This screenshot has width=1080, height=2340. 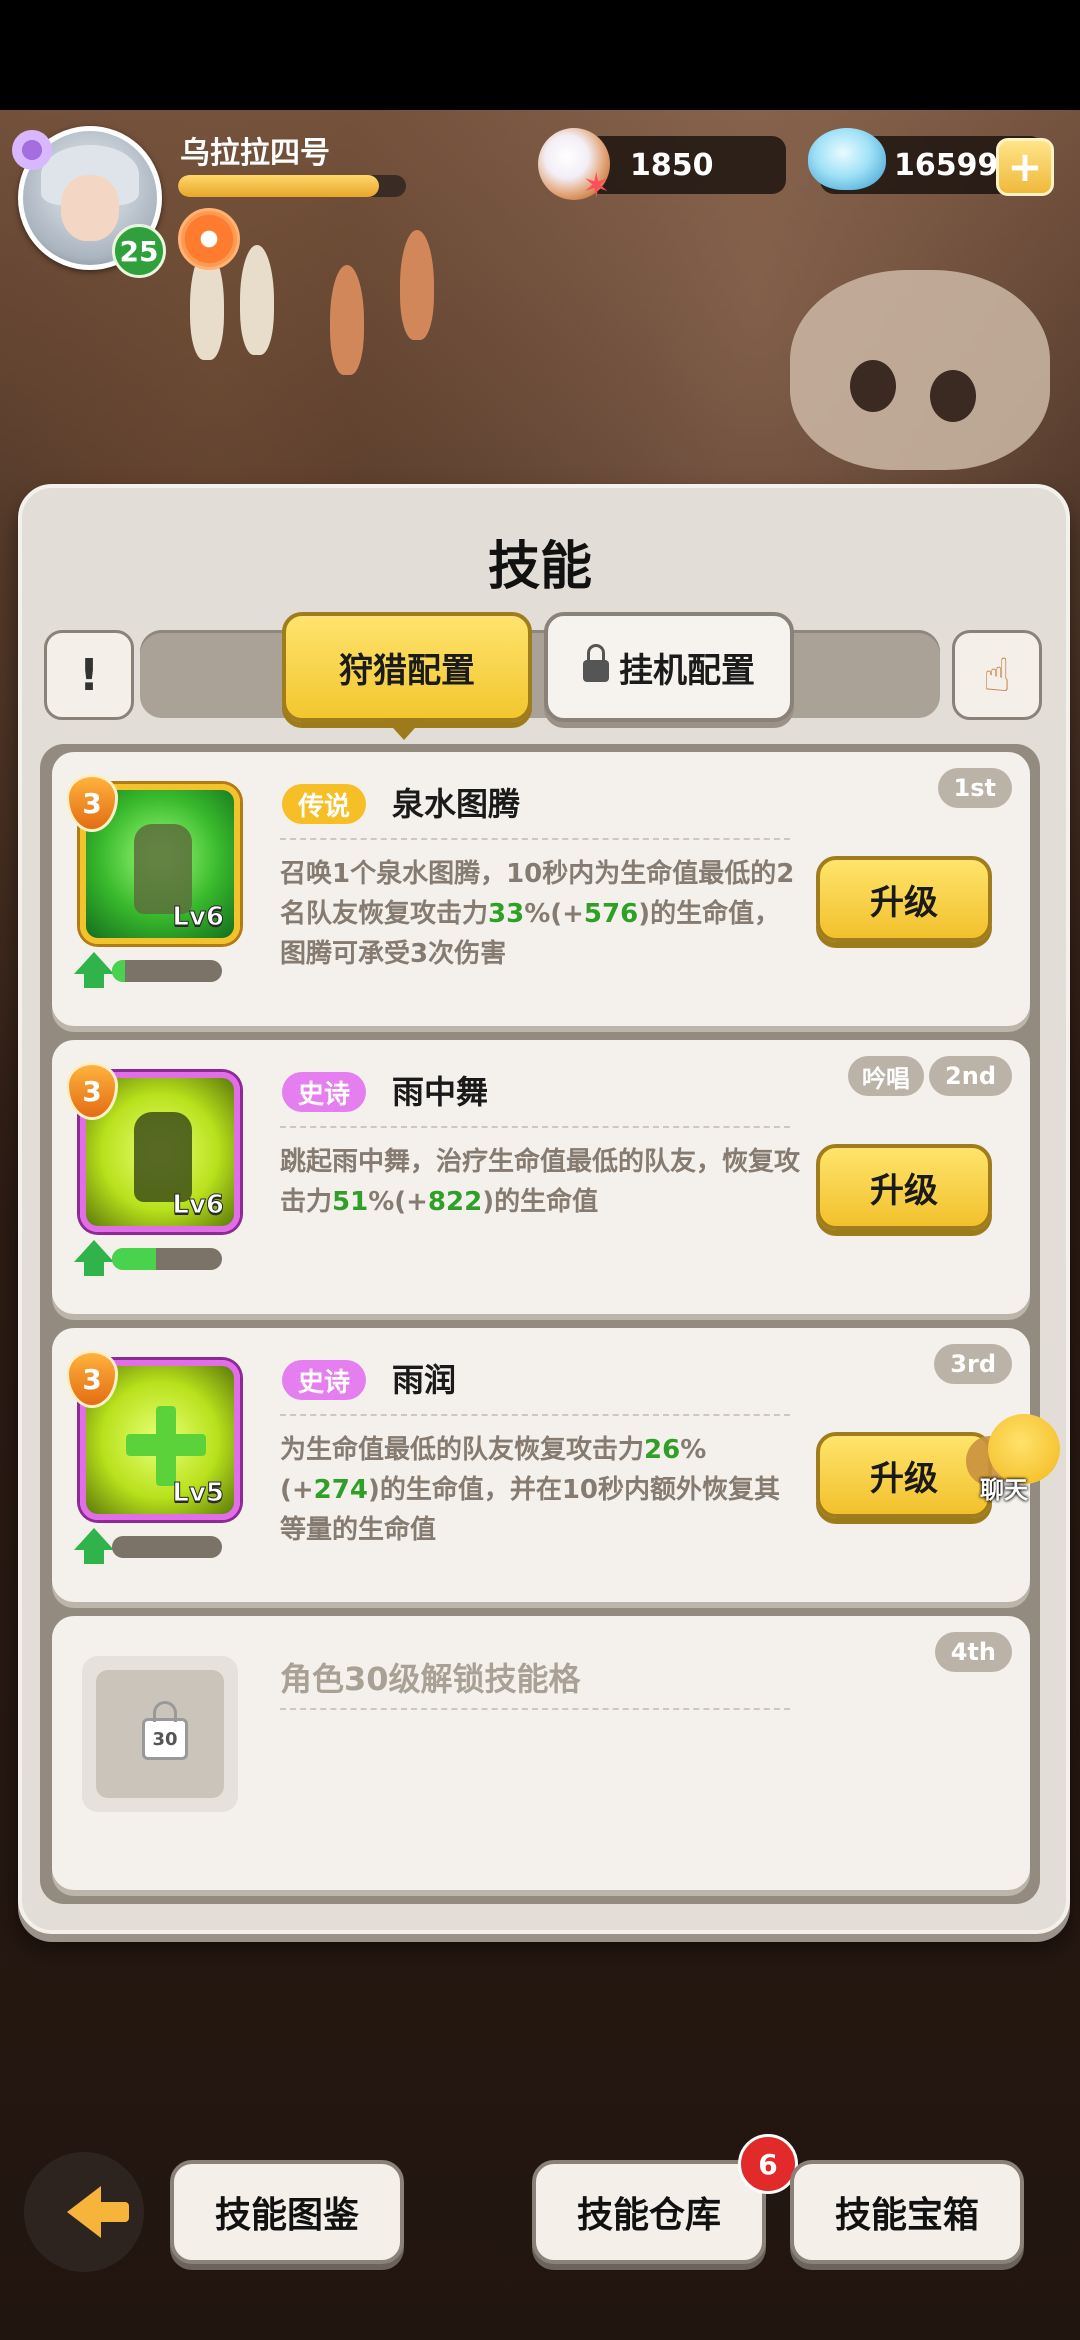 What do you see at coordinates (163, 869) in the screenshot?
I see `totem-figure` at bounding box center [163, 869].